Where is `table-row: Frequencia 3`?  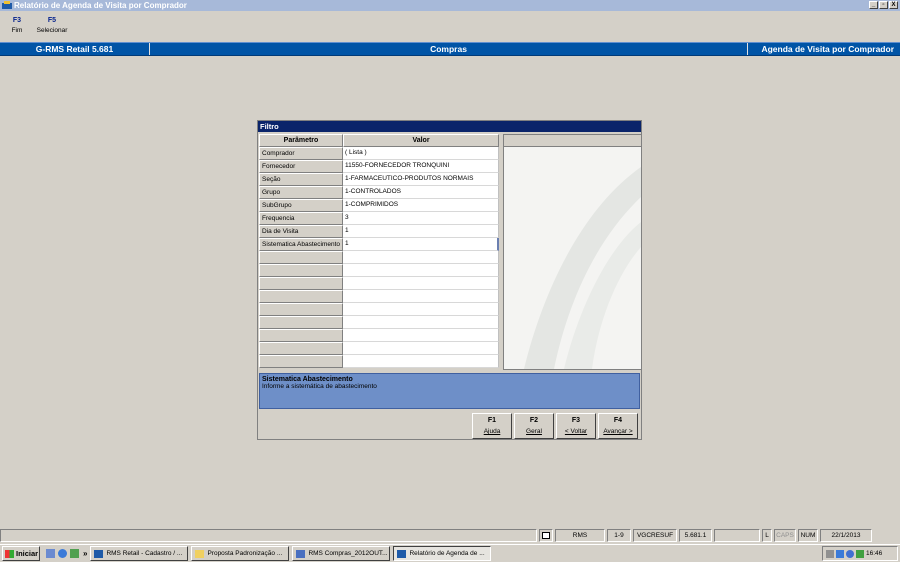
table-row: Frequencia 3 is located at coordinates (379, 218).